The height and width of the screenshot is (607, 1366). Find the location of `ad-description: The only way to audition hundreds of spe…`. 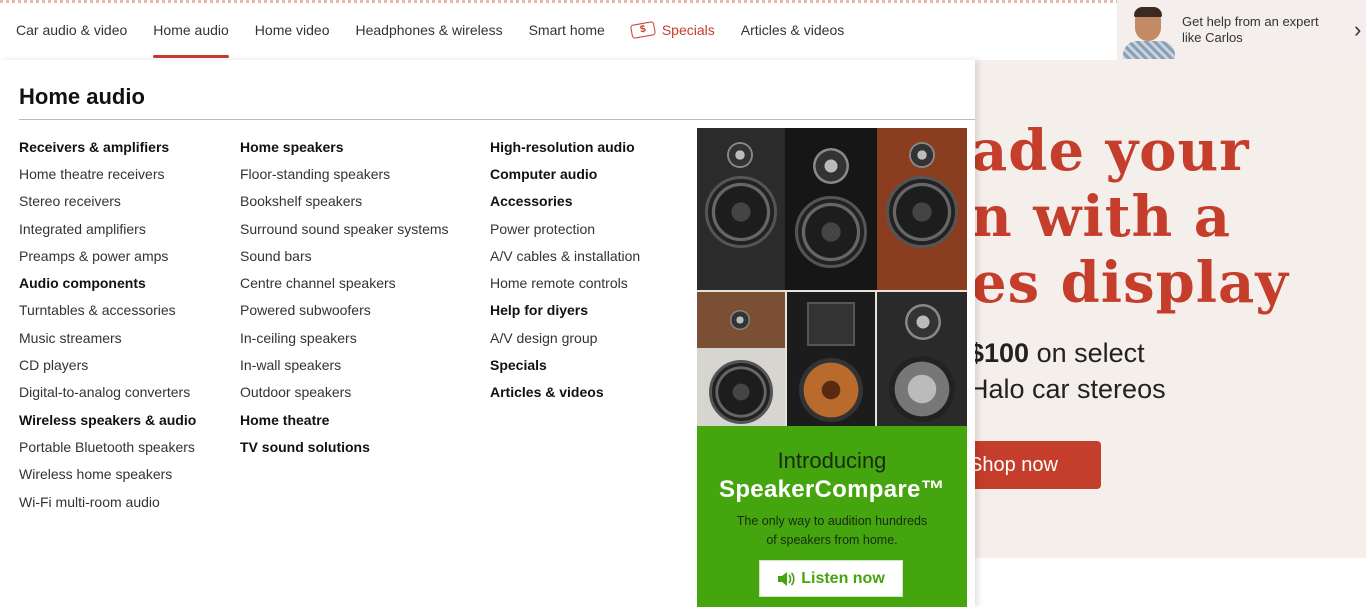

ad-description: The only way to audition hundreds of spe… is located at coordinates (832, 531).